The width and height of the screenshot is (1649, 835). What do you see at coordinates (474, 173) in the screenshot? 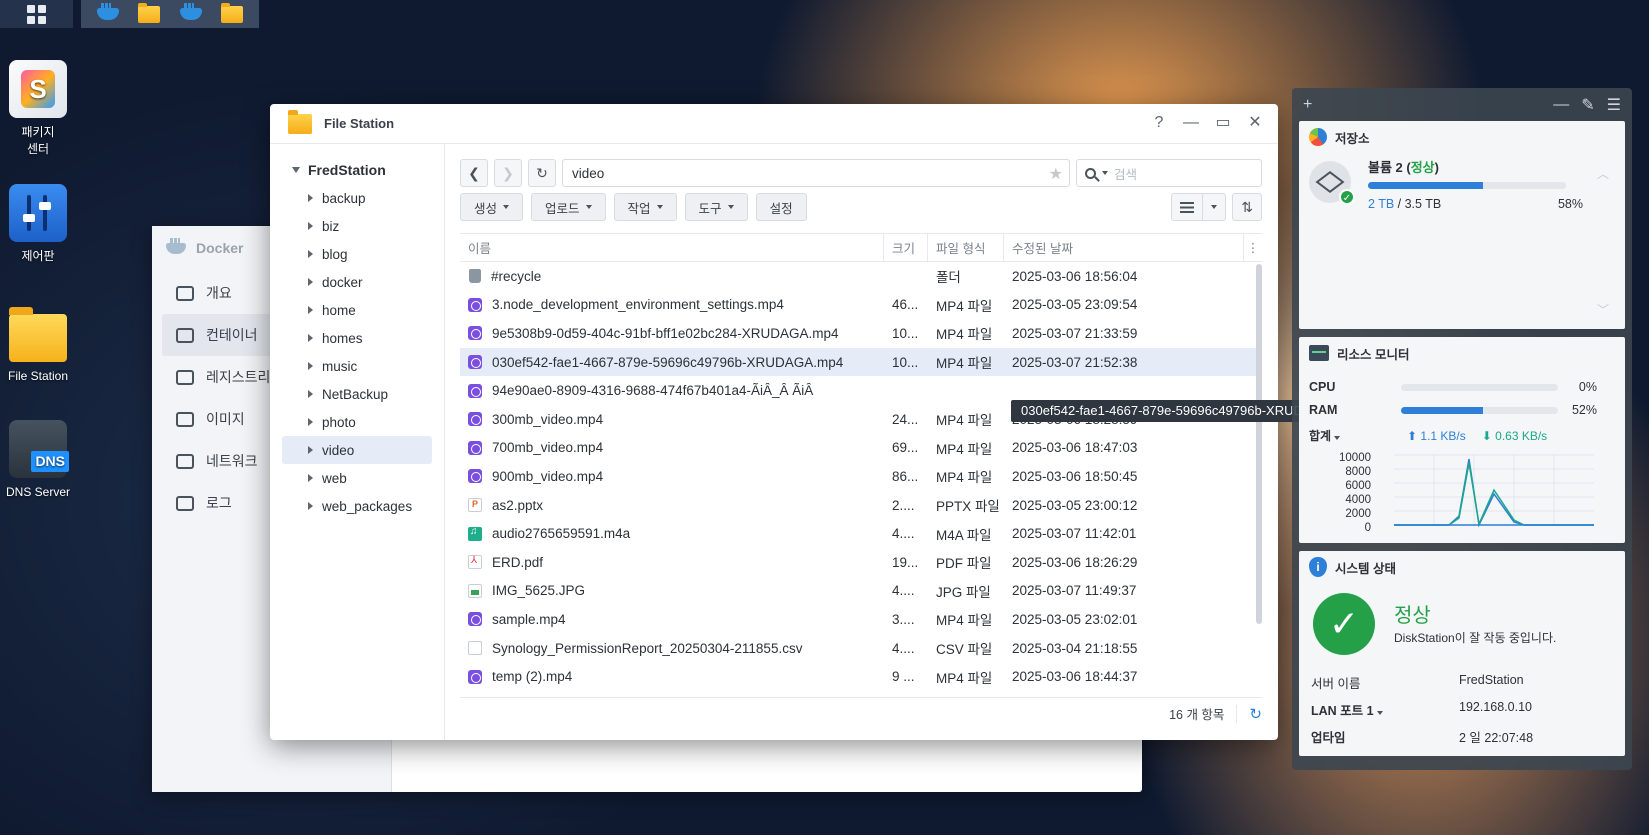
I see `back-button: ❮` at bounding box center [474, 173].